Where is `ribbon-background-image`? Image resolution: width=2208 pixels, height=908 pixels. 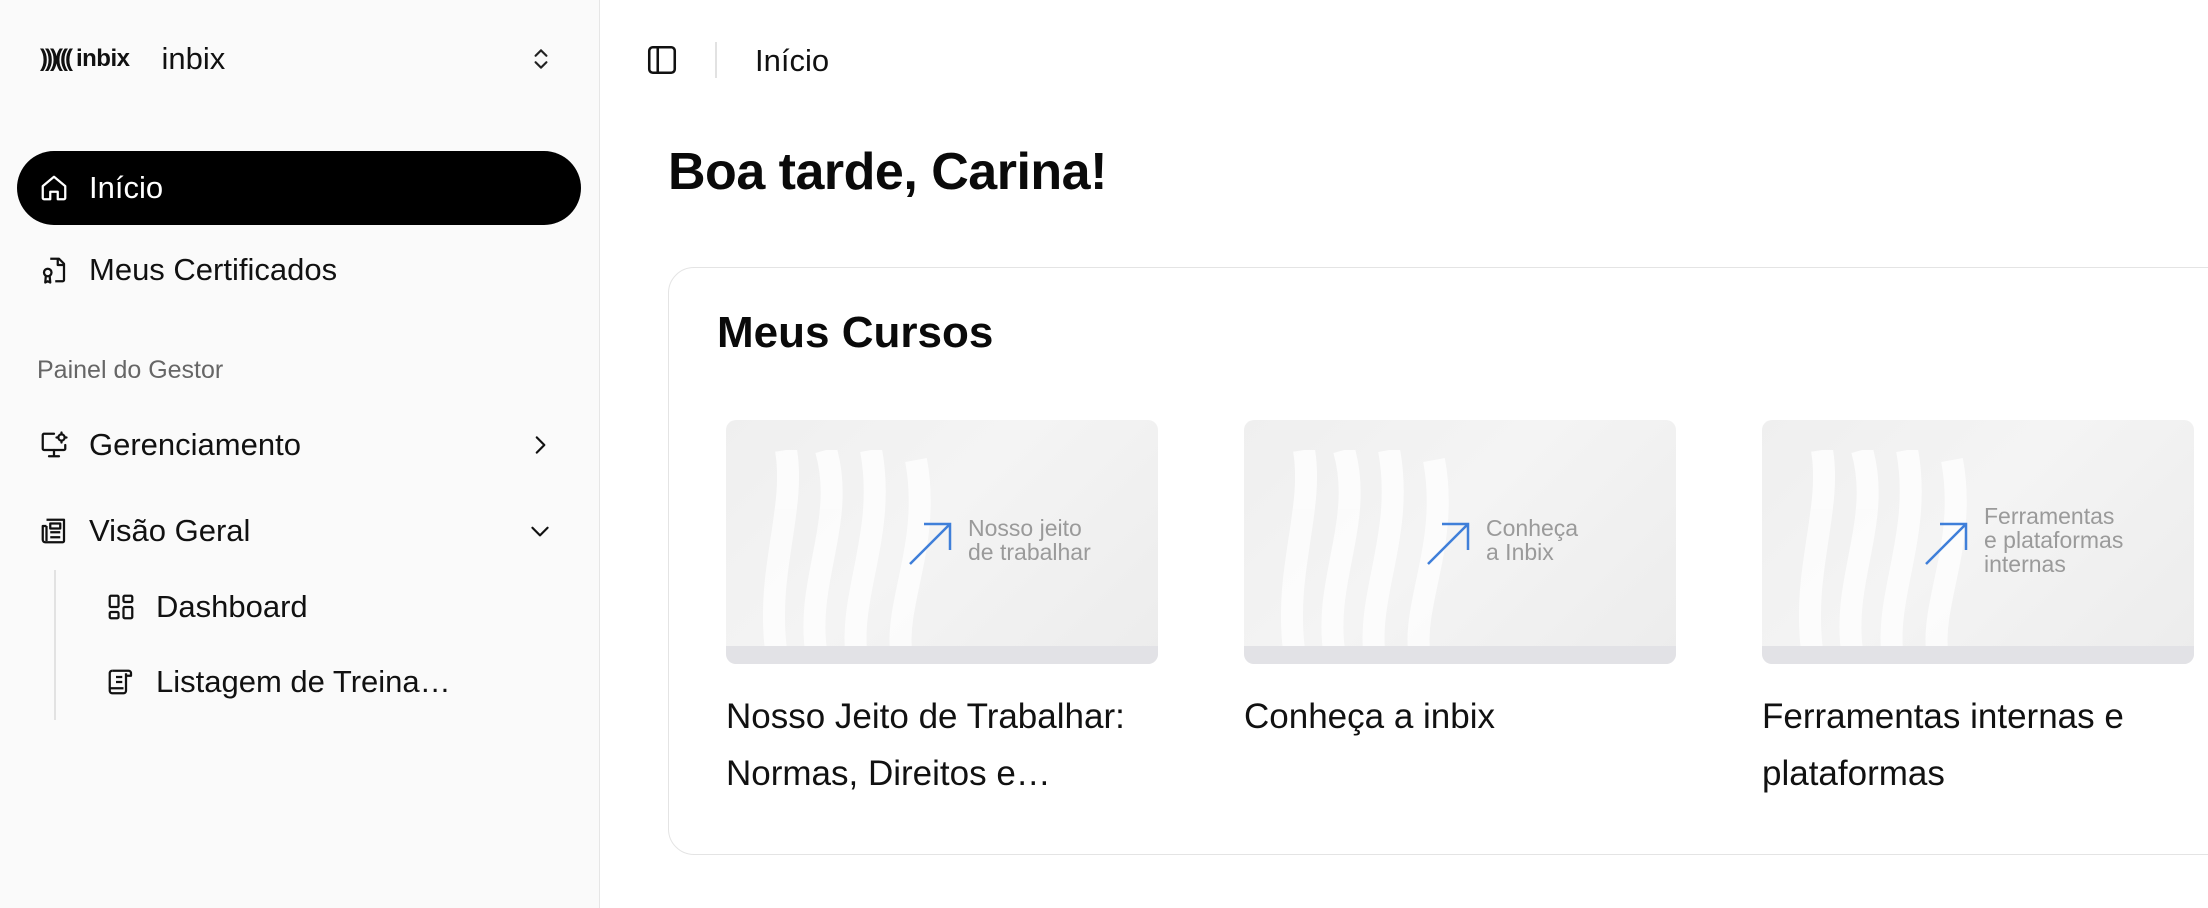 ribbon-background-image is located at coordinates (1882, 550).